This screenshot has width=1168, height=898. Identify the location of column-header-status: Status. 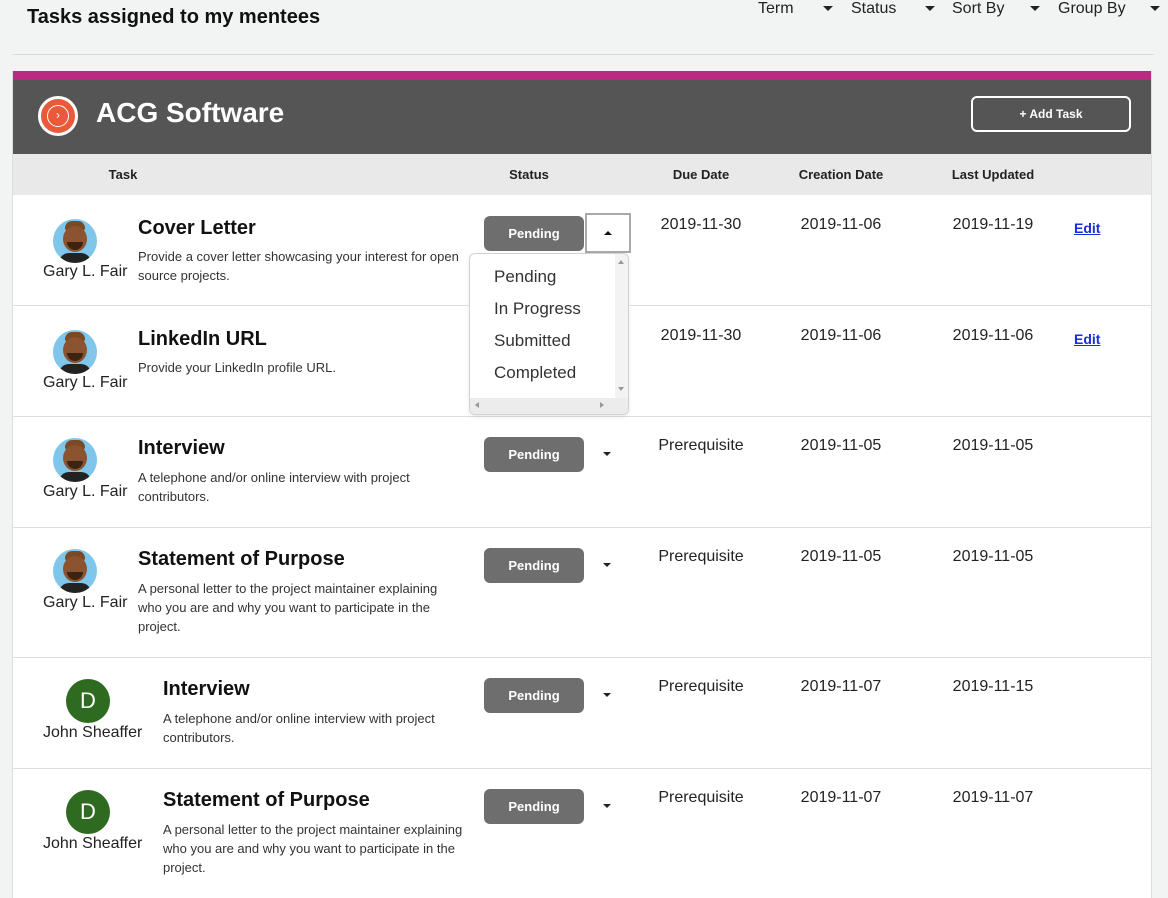
(529, 174).